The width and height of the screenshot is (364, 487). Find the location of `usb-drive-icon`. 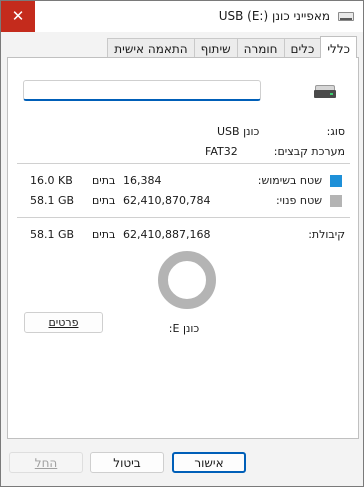

usb-drive-icon is located at coordinates (325, 91).